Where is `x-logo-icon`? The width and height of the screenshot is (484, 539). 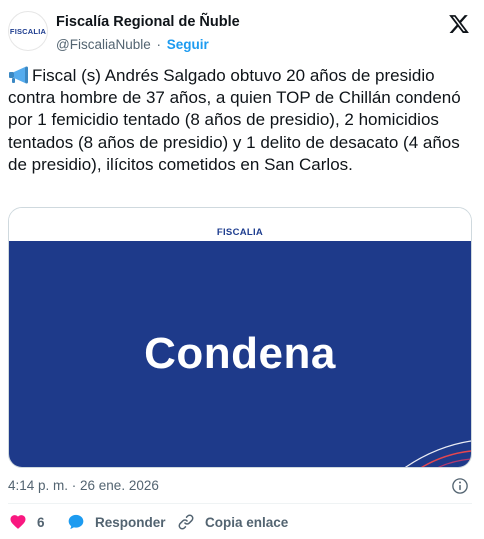
x-logo-icon is located at coordinates (459, 24).